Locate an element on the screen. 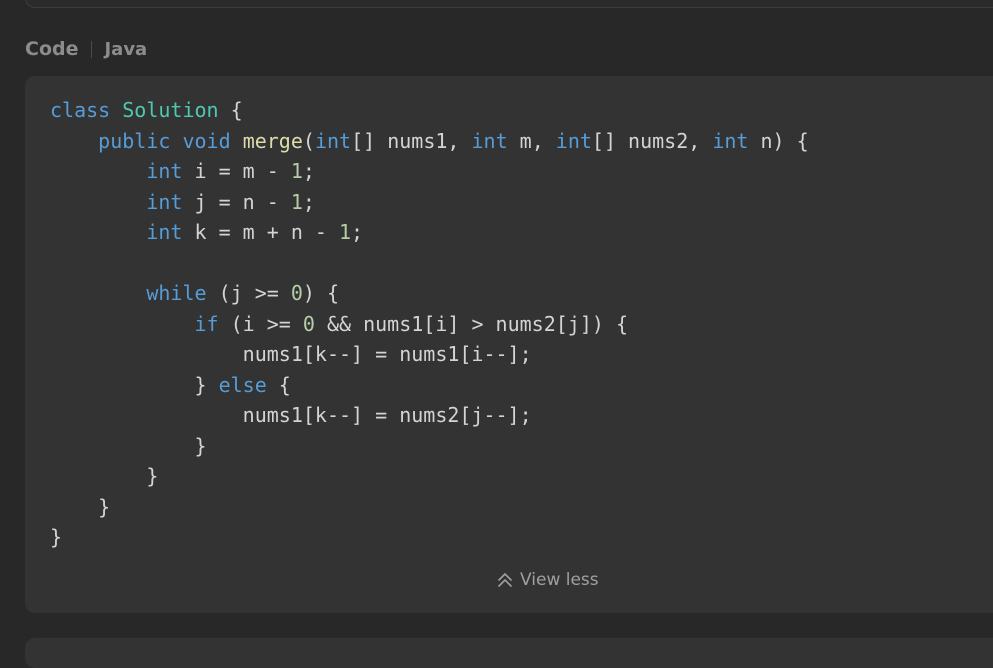  code-token: class is located at coordinates (80, 110).